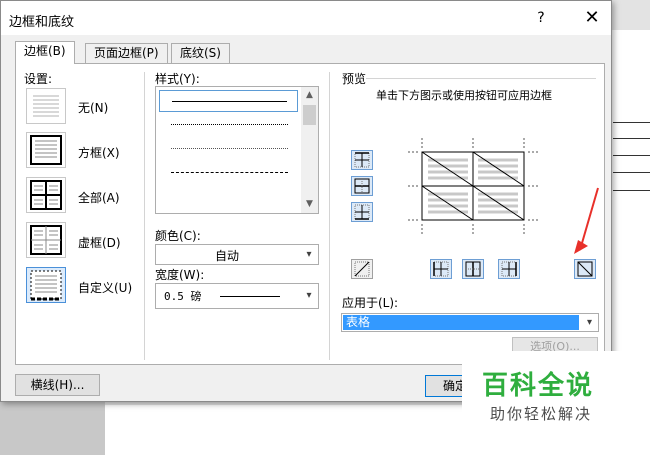 This screenshot has height=455, width=650. What do you see at coordinates (93, 107) in the screenshot?
I see `setting-none-label: 无(N)` at bounding box center [93, 107].